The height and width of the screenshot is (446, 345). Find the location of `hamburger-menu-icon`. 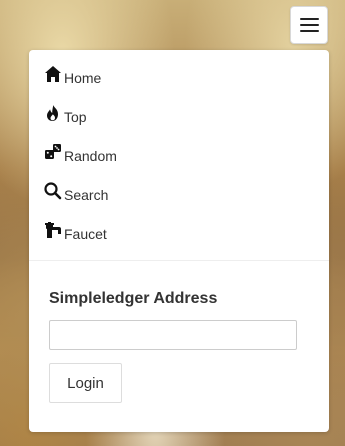

hamburger-menu-icon is located at coordinates (309, 25).